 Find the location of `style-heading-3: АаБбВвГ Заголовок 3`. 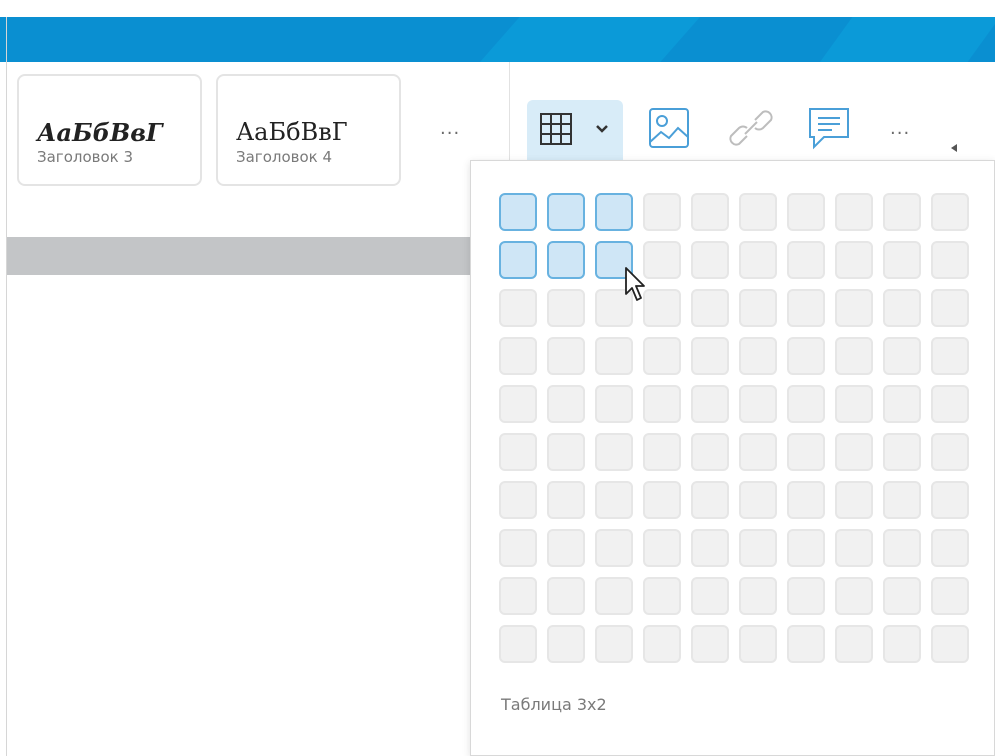

style-heading-3: АаБбВвГ Заголовок 3 is located at coordinates (109, 130).